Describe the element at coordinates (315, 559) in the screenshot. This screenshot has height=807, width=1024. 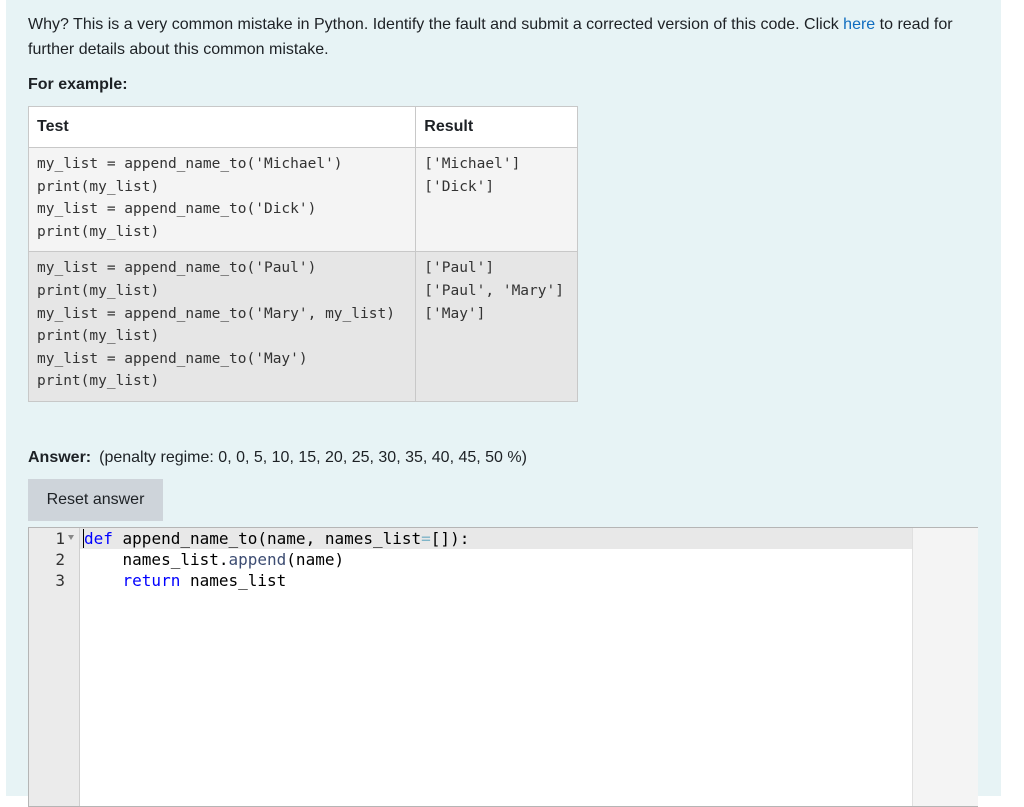
I see `code-text: (name)` at that location.